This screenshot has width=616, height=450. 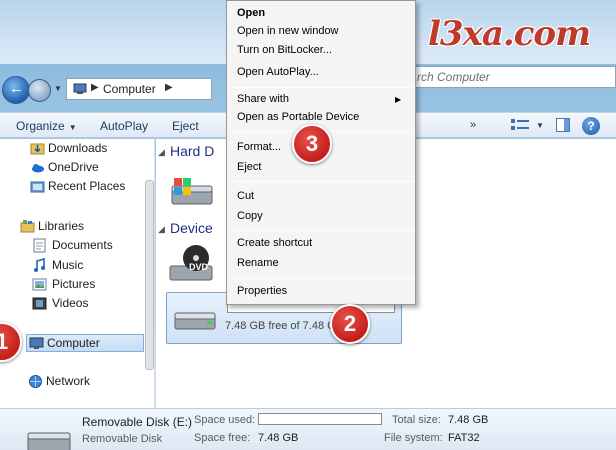 What do you see at coordinates (225, 420) in the screenshot?
I see `space-used-label: Space used:` at bounding box center [225, 420].